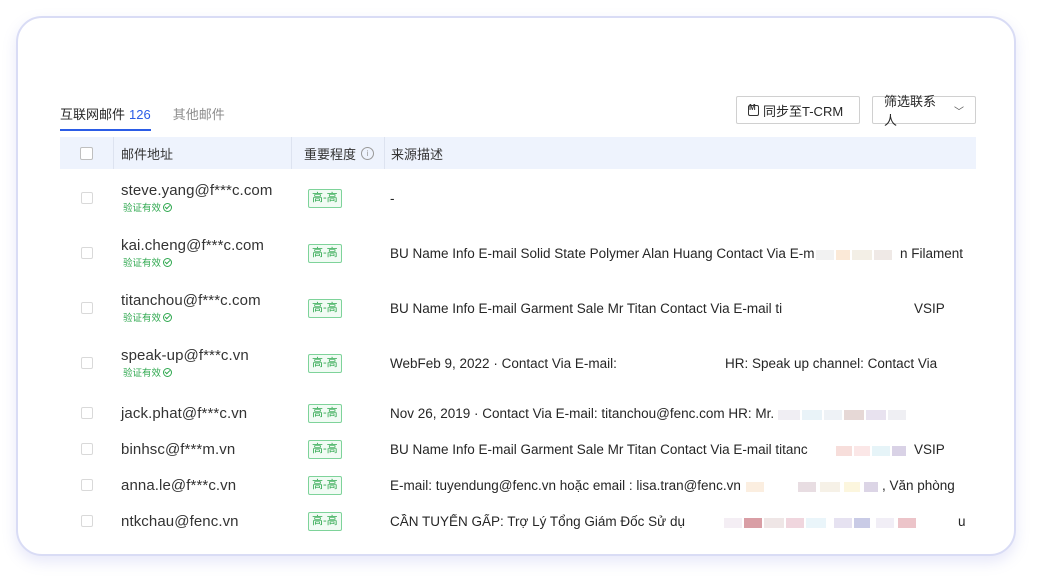 The image size is (1048, 588). I want to click on email-address: speak-up@f***c.vn, so click(185, 355).